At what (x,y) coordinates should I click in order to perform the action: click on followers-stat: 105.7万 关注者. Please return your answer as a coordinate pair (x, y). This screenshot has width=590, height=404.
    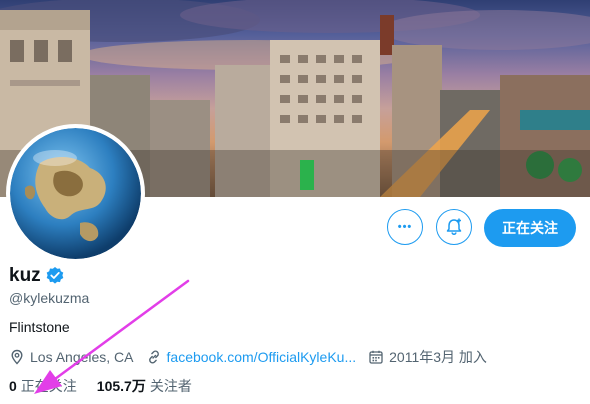
    Looking at the image, I should click on (144, 386).